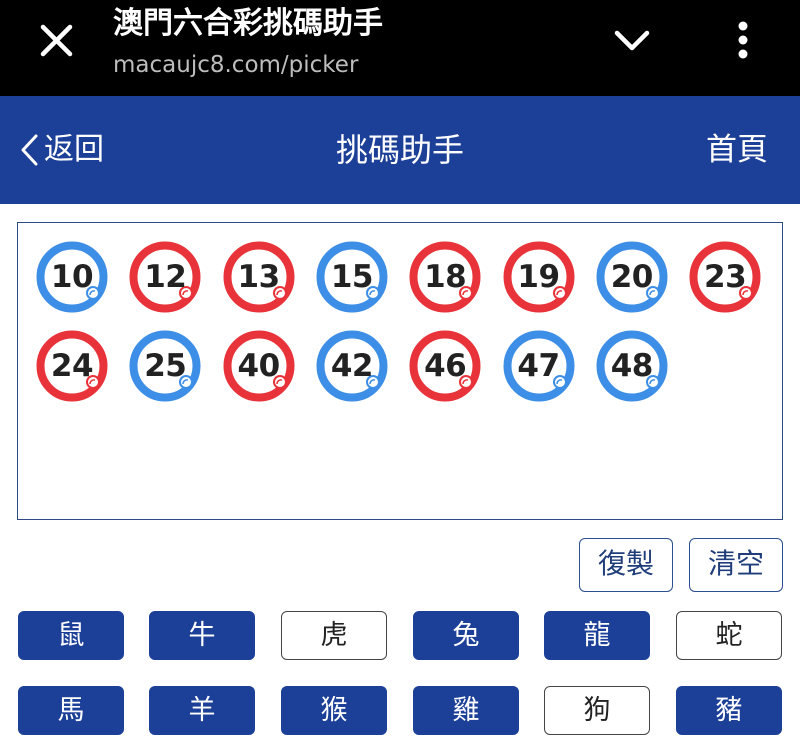 The image size is (800, 739). I want to click on ball-number: 12, so click(165, 277).